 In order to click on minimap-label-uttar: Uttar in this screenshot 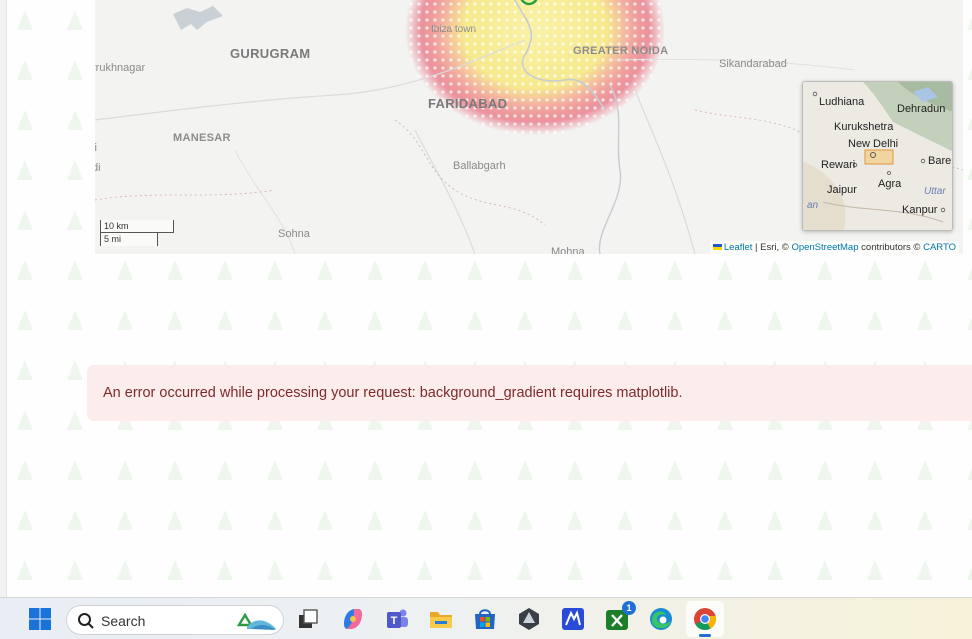, I will do `click(935, 191)`.